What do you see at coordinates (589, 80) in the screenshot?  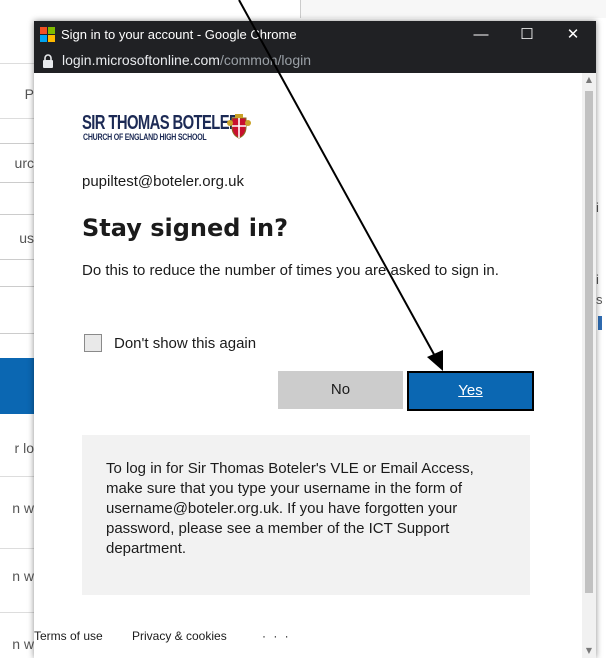 I see `scroll-up-arrow-icon: ▲` at bounding box center [589, 80].